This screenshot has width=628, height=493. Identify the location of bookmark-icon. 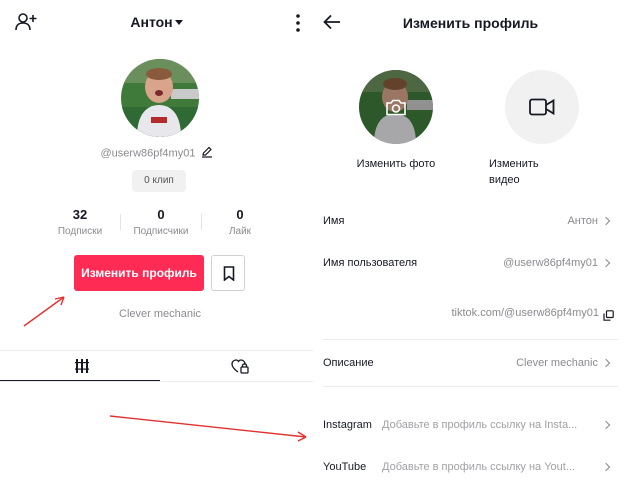
(229, 276).